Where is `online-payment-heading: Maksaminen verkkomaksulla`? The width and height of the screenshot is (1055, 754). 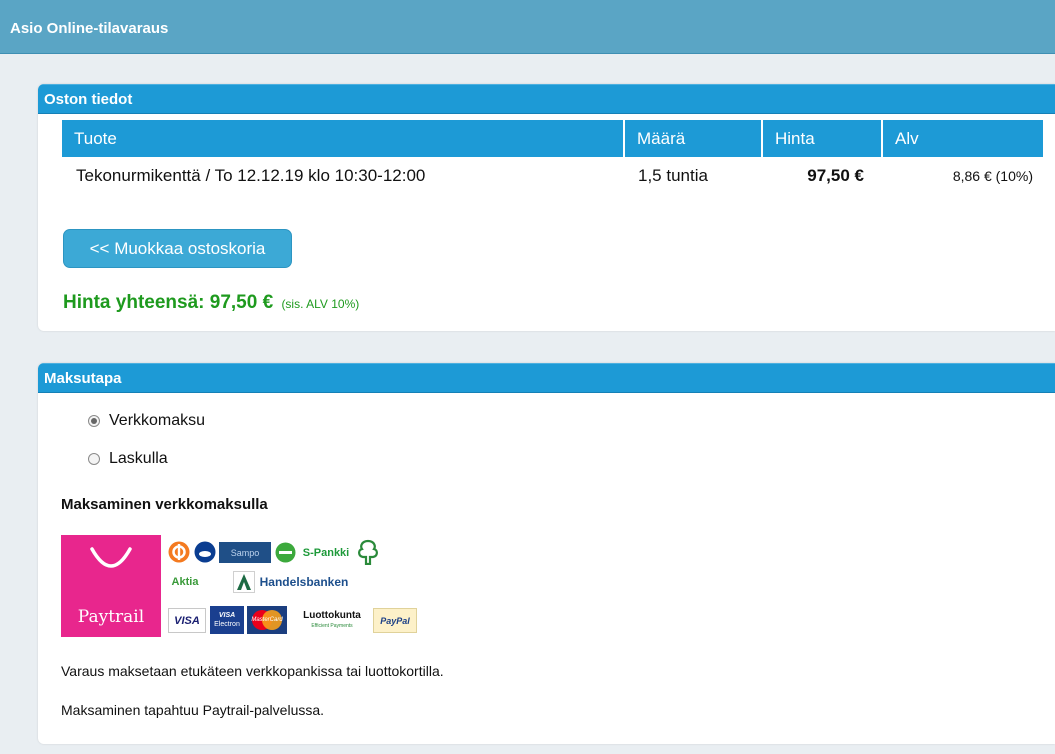
online-payment-heading: Maksaminen verkkomaksulla is located at coordinates (164, 504).